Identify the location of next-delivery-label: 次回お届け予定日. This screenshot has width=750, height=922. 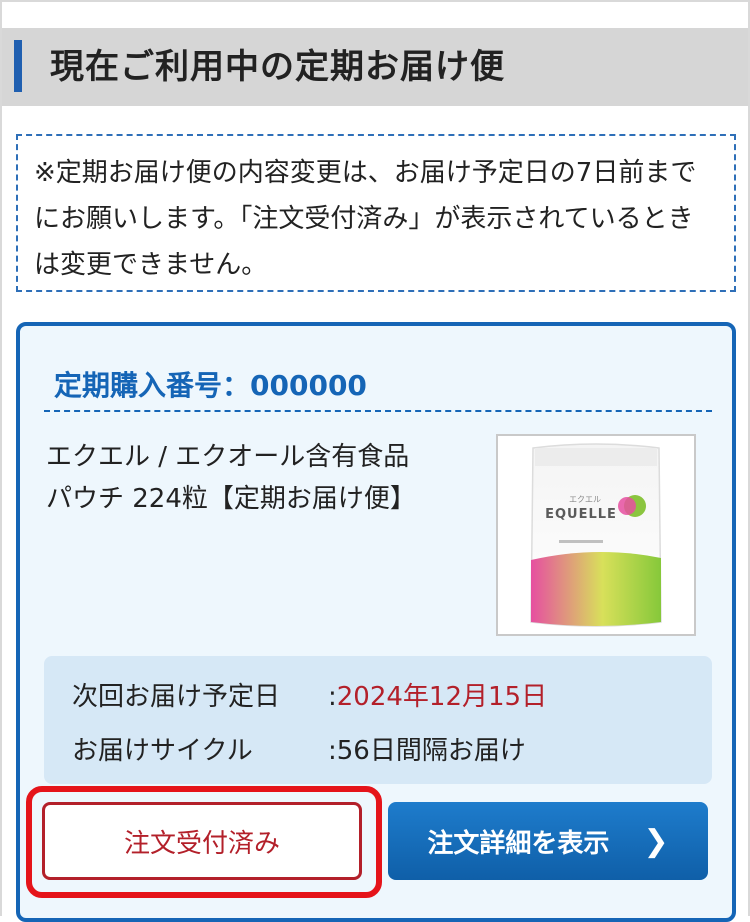
(176, 697).